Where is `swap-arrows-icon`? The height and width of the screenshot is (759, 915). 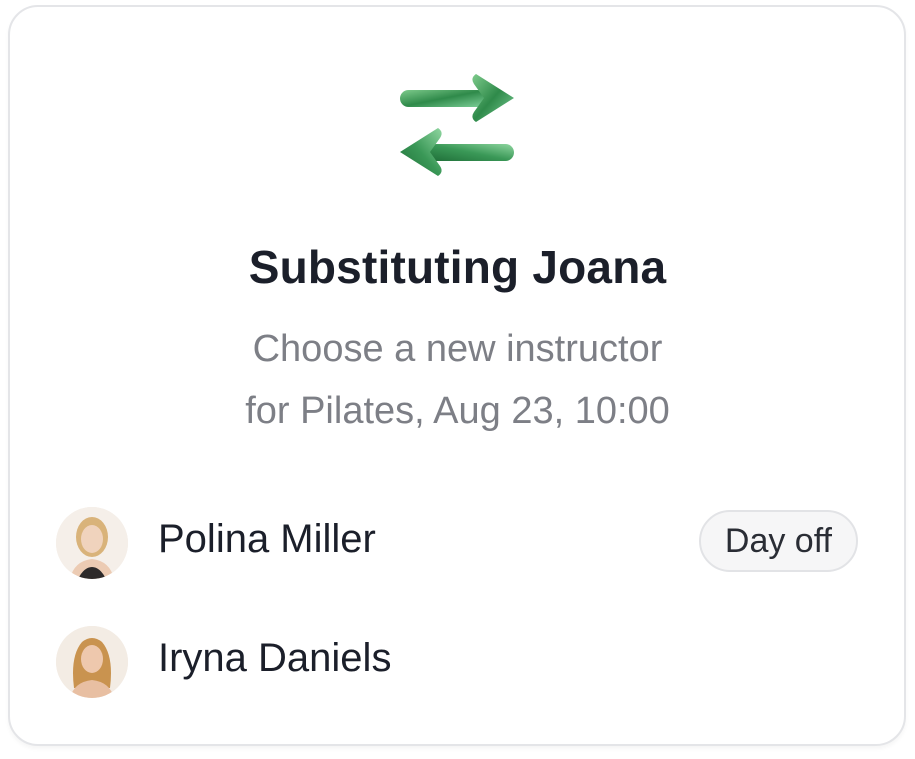 swap-arrows-icon is located at coordinates (457, 125).